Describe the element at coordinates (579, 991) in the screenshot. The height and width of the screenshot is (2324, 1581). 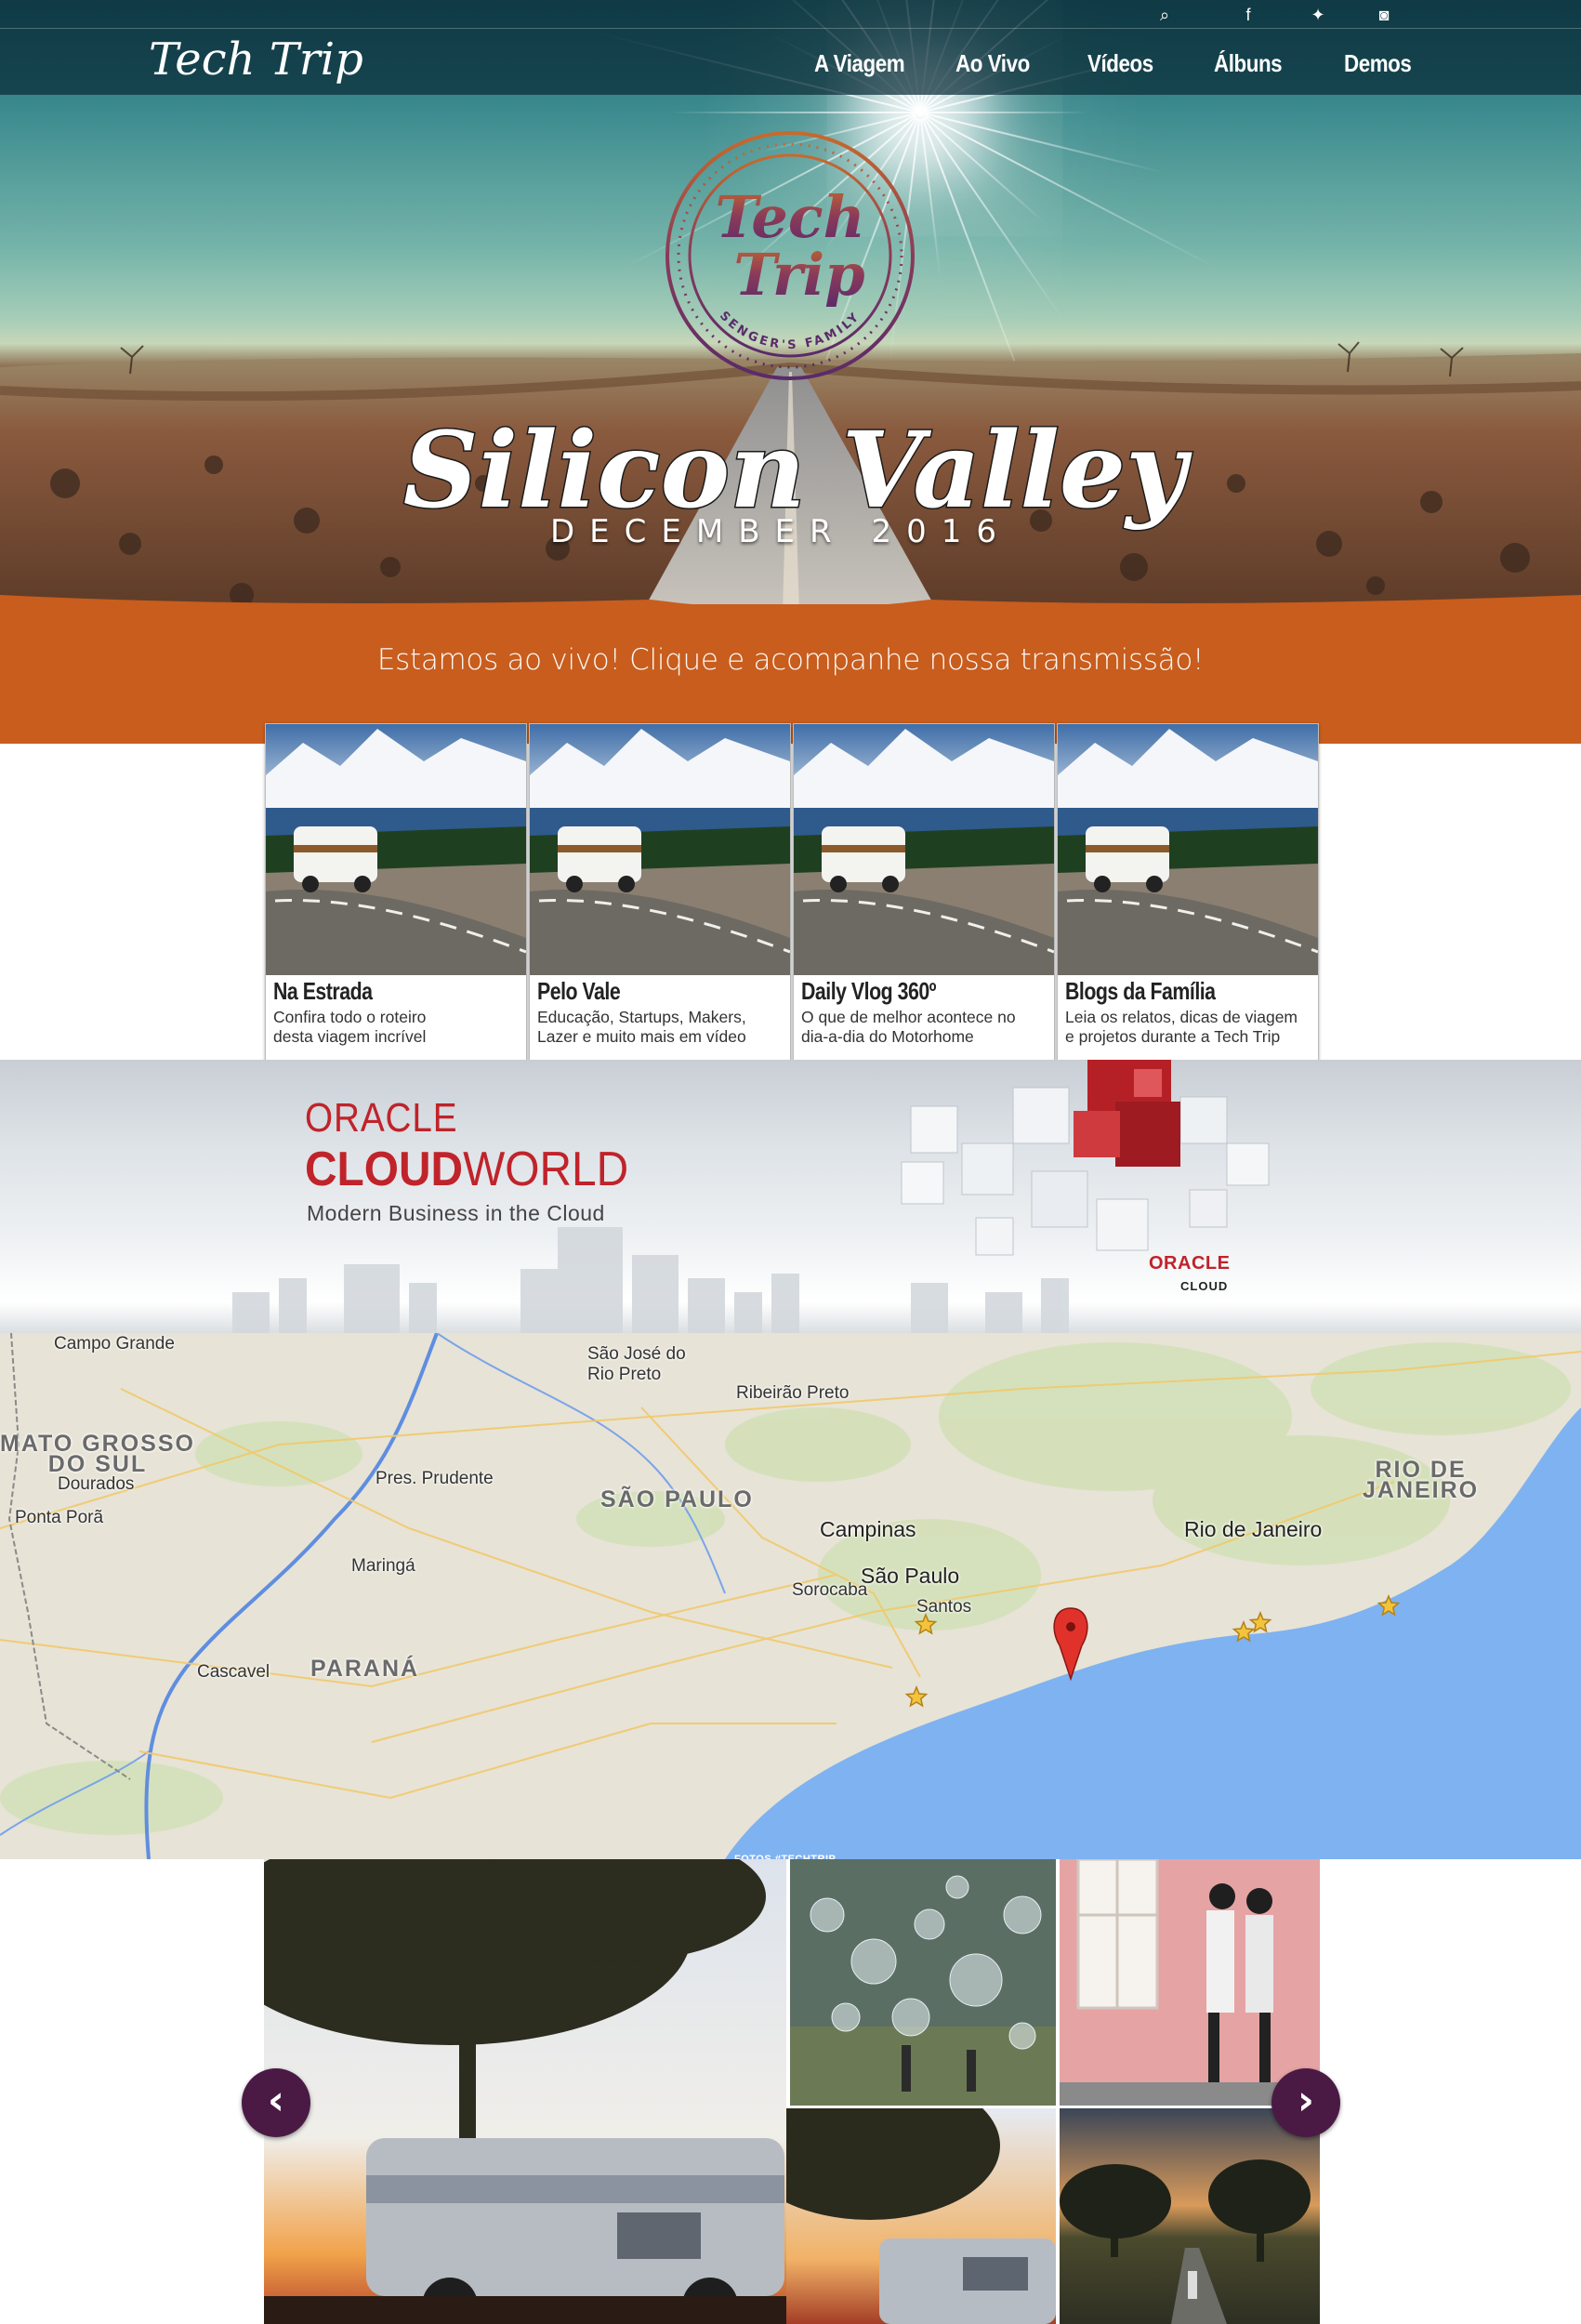
I see `card-title: Pelo Vale` at that location.